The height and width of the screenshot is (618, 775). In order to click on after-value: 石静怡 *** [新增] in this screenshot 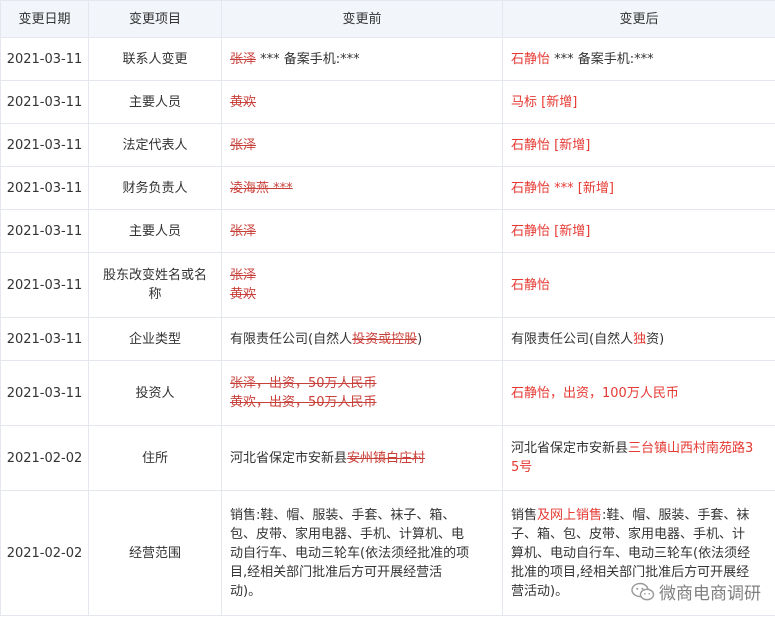, I will do `click(638, 188)`.